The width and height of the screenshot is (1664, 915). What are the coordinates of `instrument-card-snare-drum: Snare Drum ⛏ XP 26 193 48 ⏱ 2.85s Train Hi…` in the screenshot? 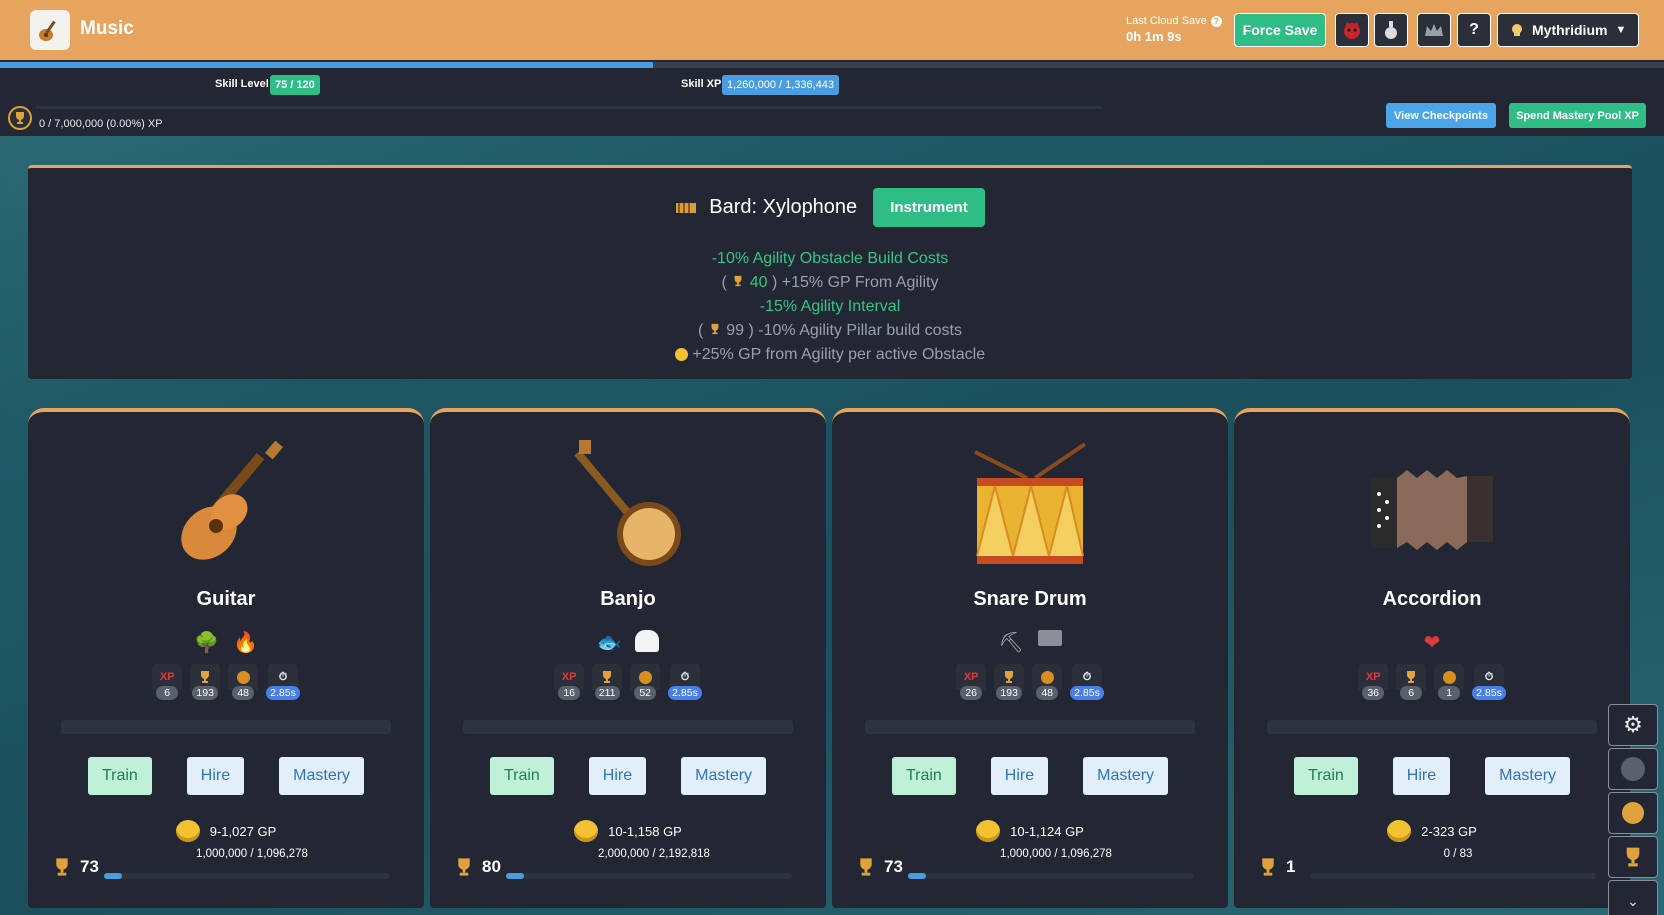 It's located at (1030, 658).